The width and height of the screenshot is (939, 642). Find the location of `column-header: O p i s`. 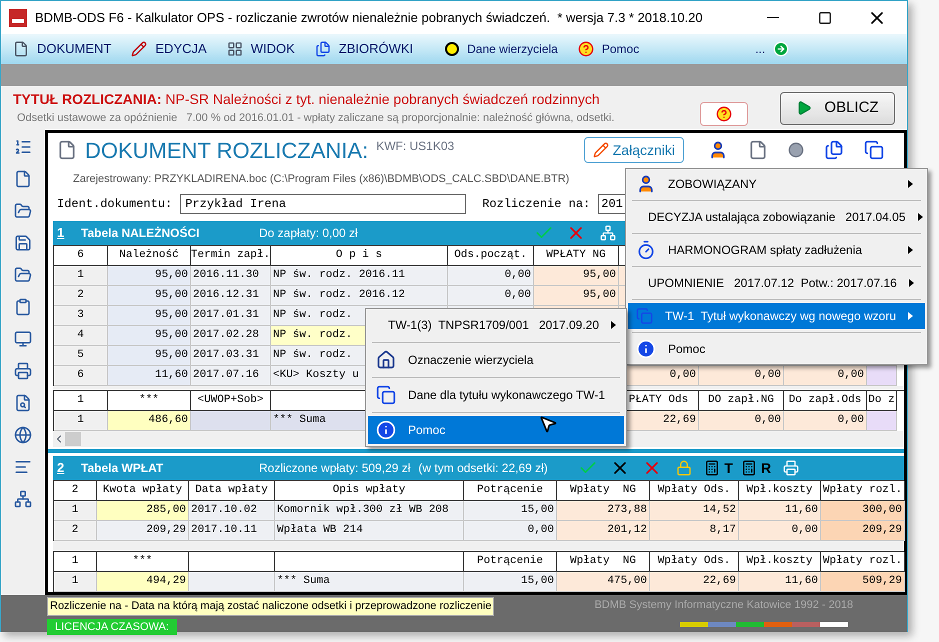

column-header: O p i s is located at coordinates (359, 256).